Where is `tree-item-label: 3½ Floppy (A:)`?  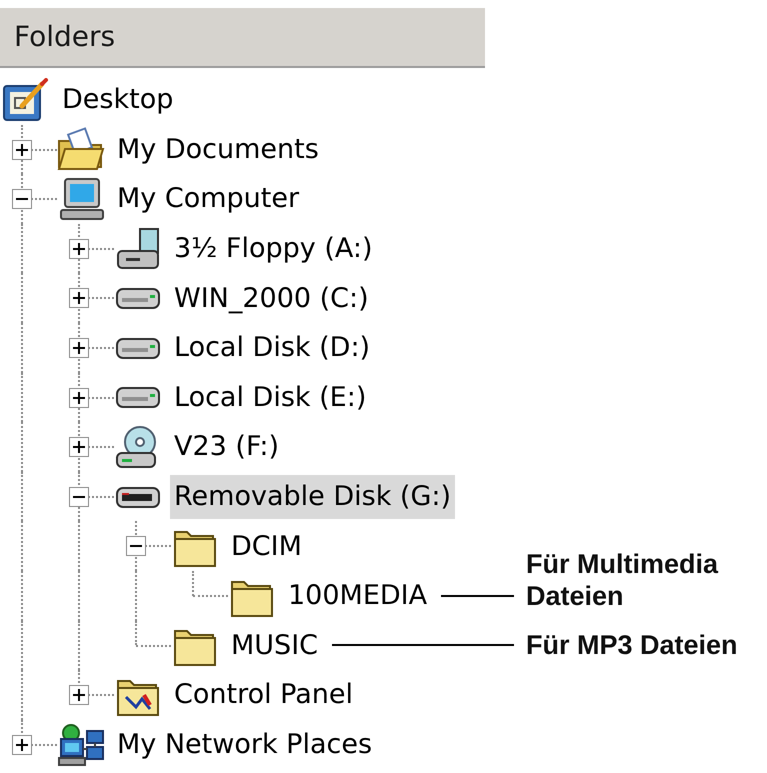
tree-item-label: 3½ Floppy (A:) is located at coordinates (273, 248).